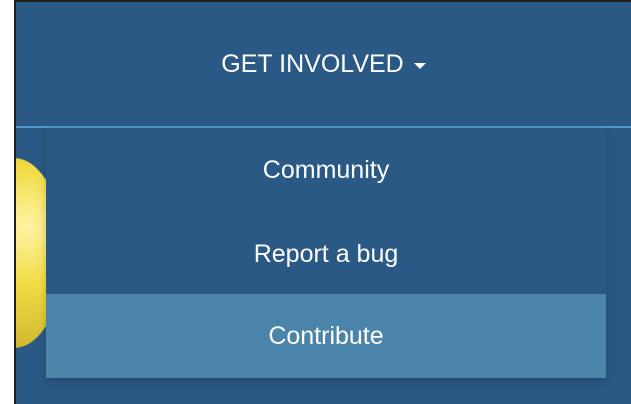 The width and height of the screenshot is (631, 404). I want to click on get-involved-label: GET INVOLVED, so click(312, 63).